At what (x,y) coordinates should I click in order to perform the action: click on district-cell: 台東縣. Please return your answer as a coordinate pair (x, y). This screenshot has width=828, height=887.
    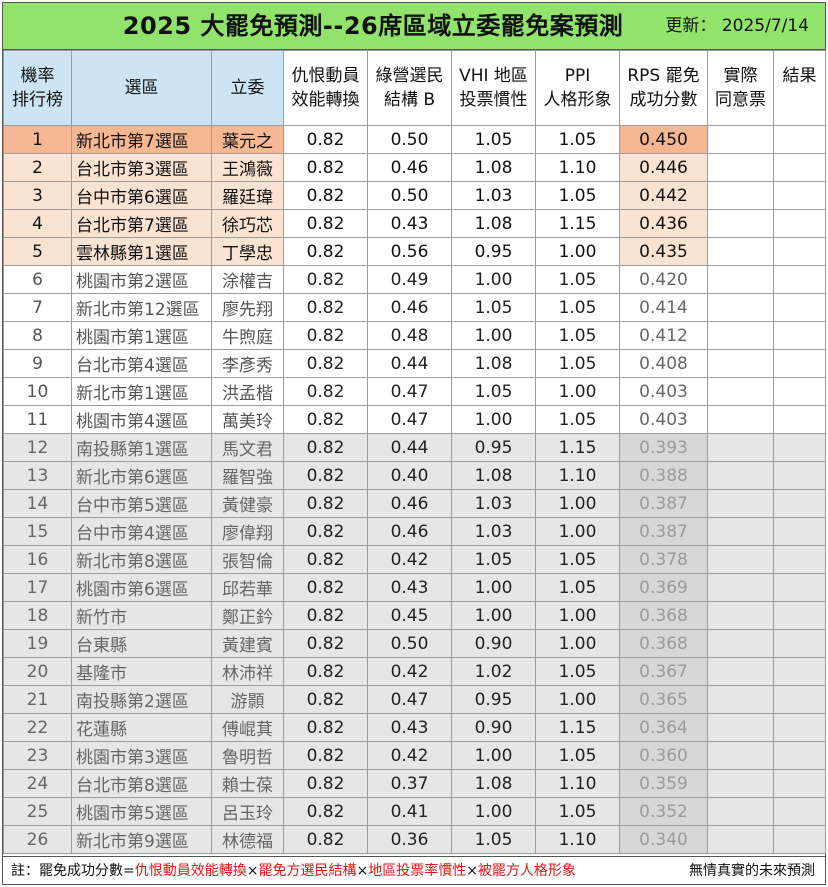
    Looking at the image, I should click on (141, 643).